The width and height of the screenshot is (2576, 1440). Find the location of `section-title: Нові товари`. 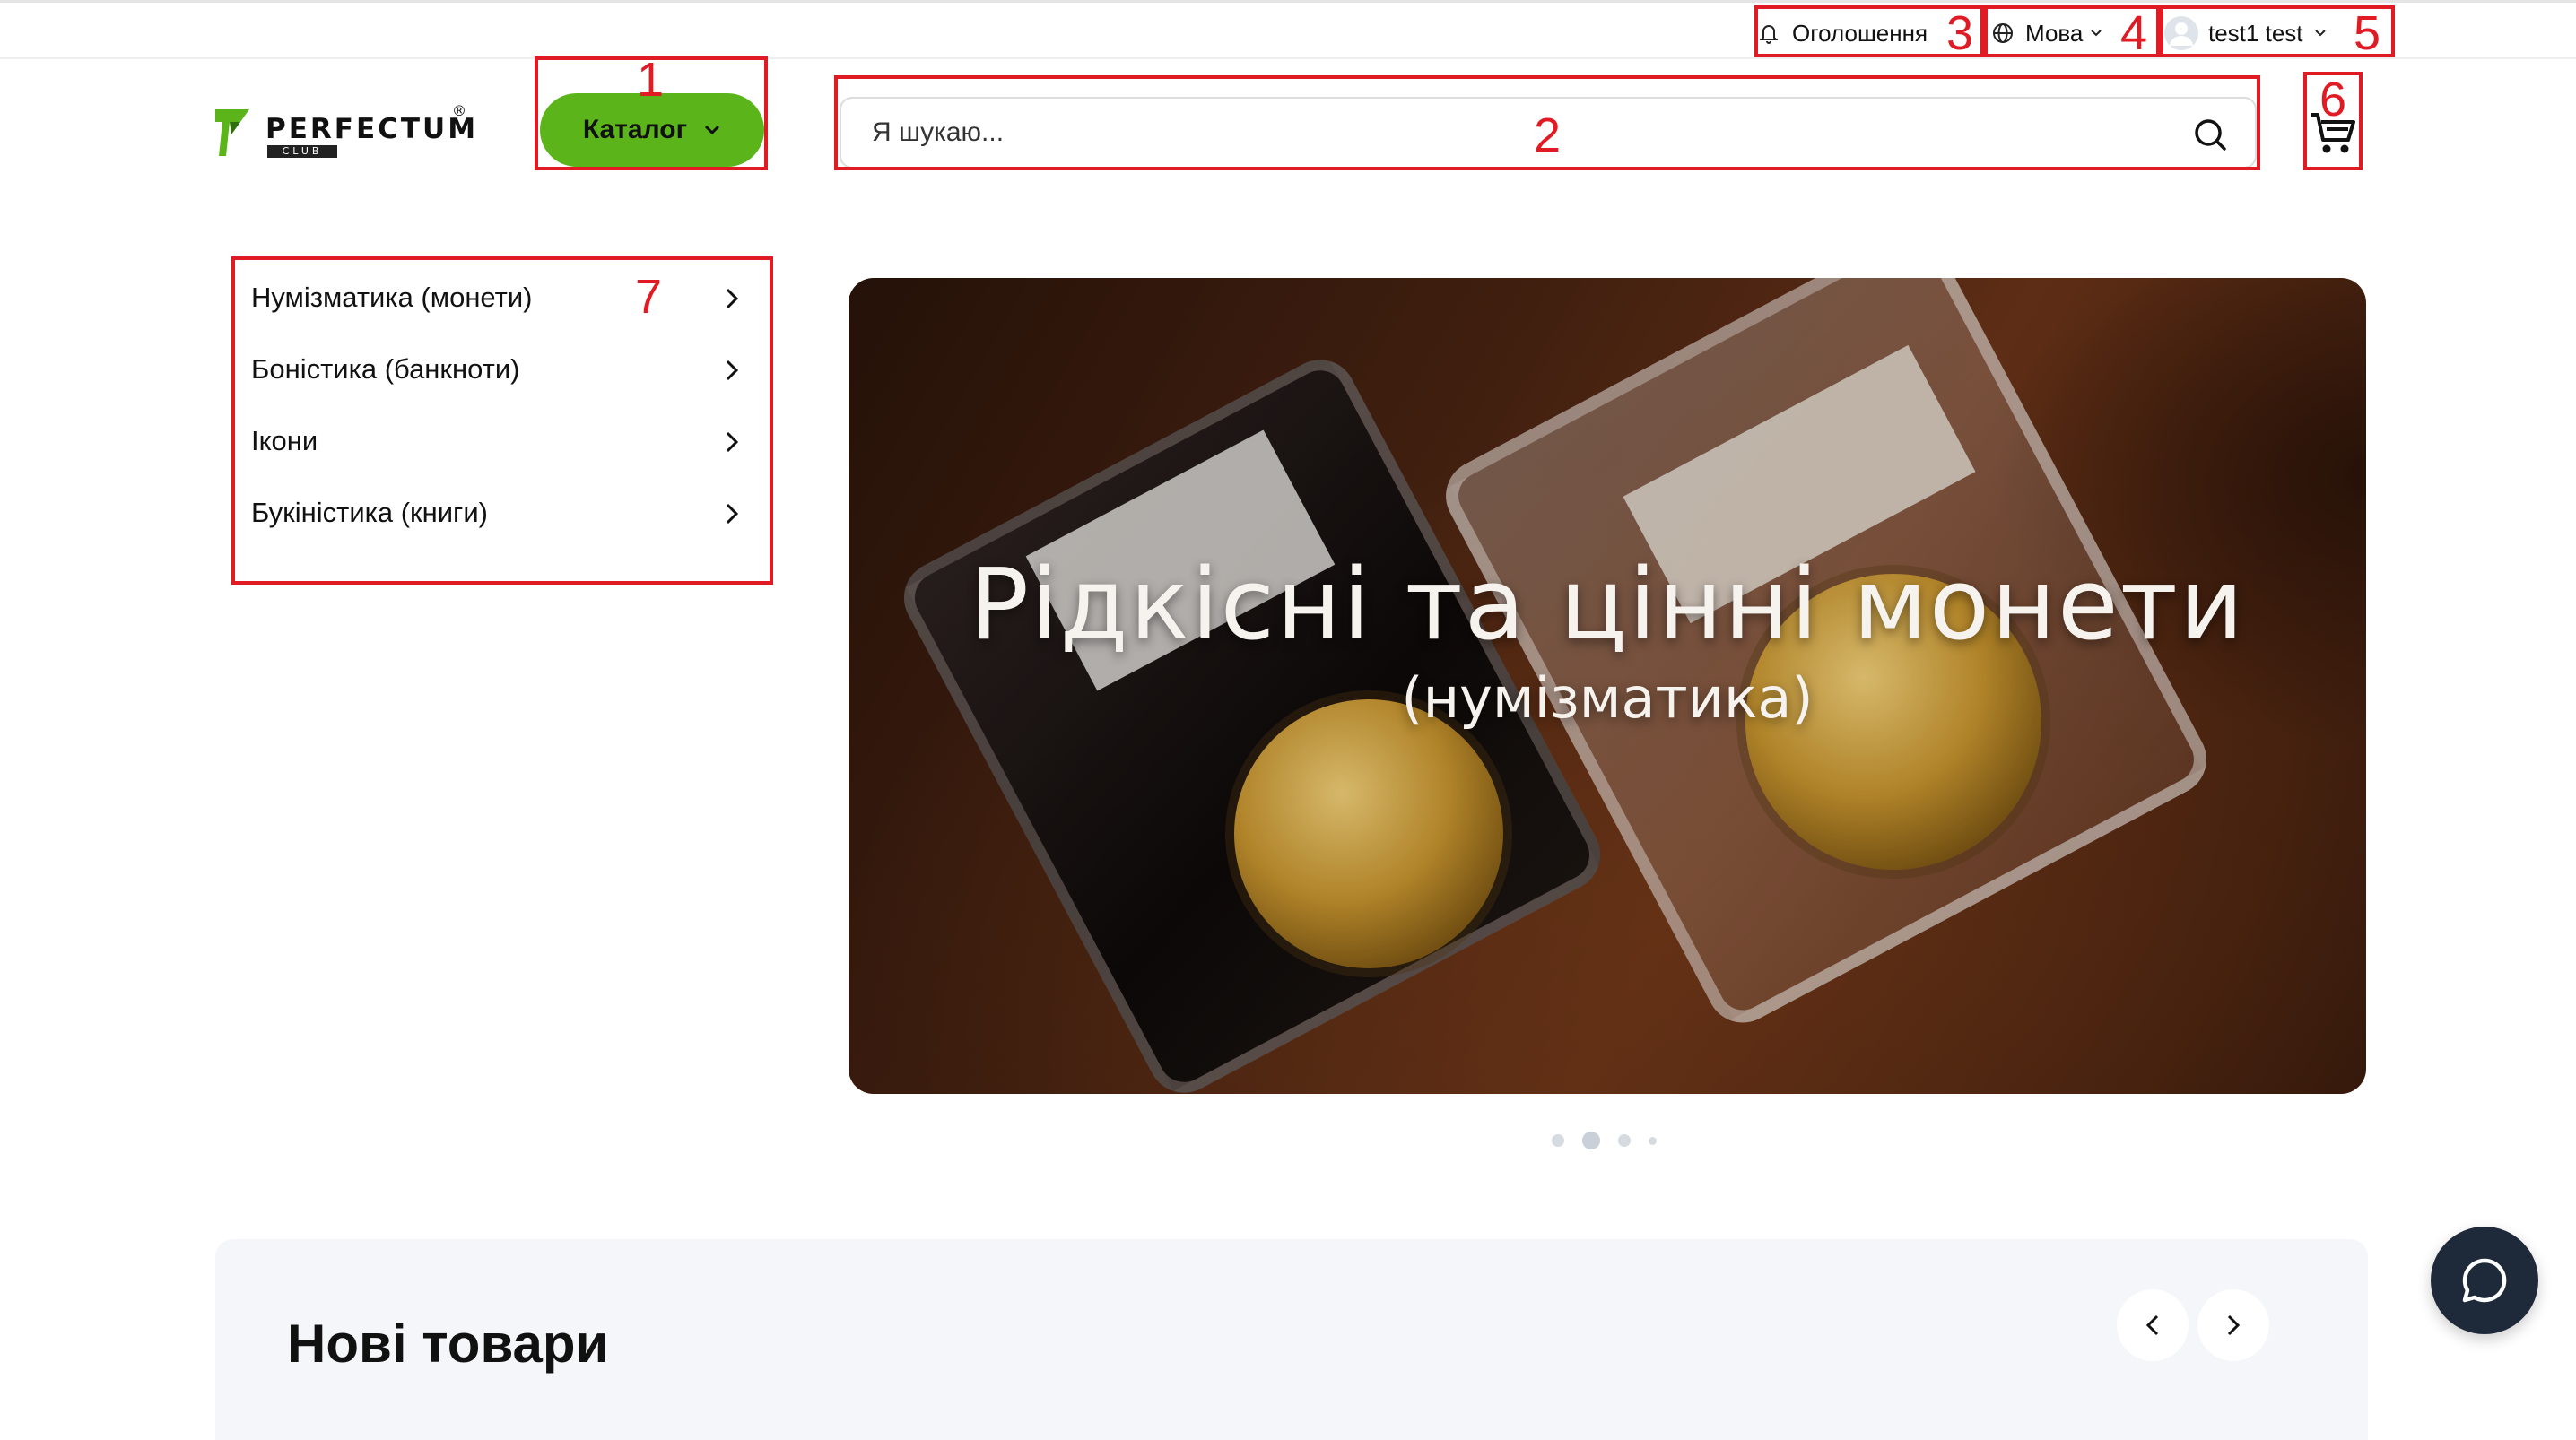

section-title: Нові товари is located at coordinates (448, 1344).